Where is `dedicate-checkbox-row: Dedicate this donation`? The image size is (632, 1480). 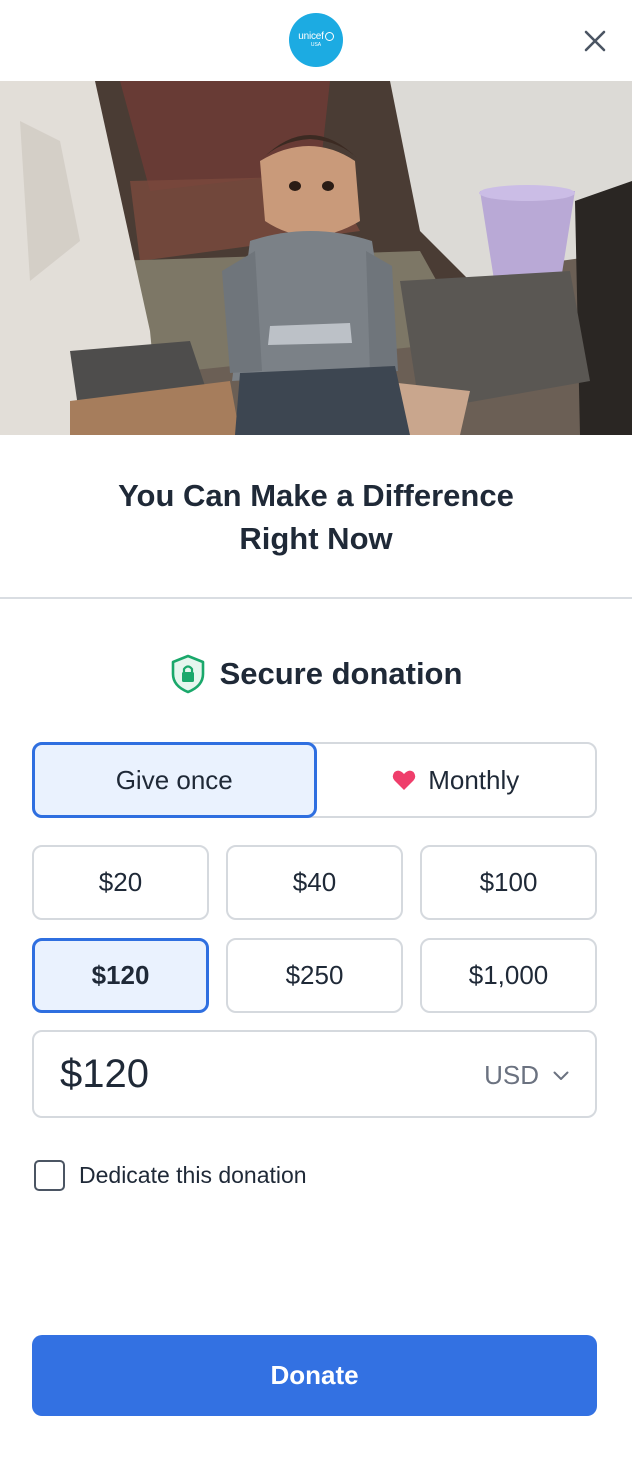 dedicate-checkbox-row: Dedicate this donation is located at coordinates (170, 1175).